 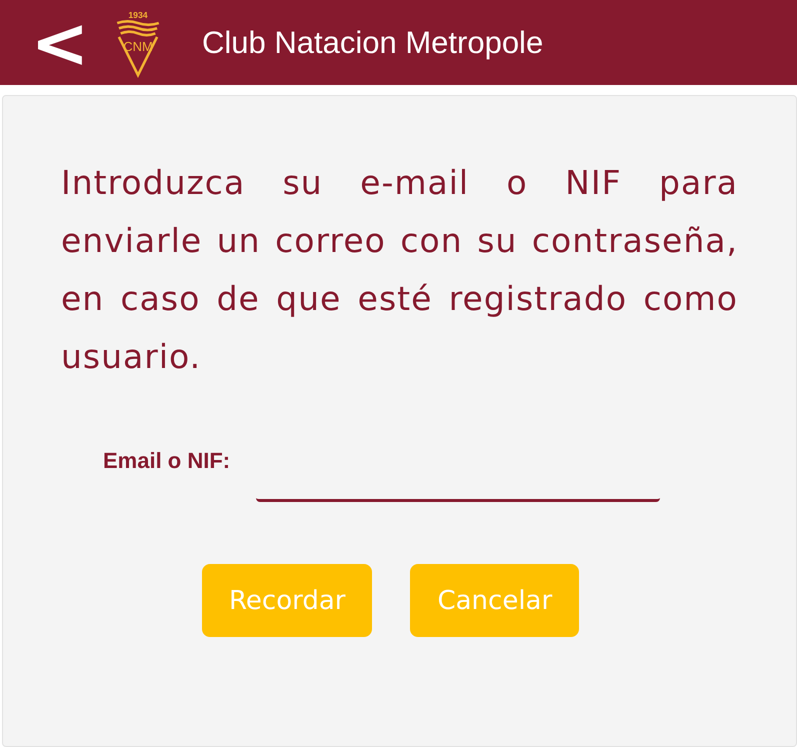 I want to click on app-title: Club Natacion Metropole, so click(x=373, y=42).